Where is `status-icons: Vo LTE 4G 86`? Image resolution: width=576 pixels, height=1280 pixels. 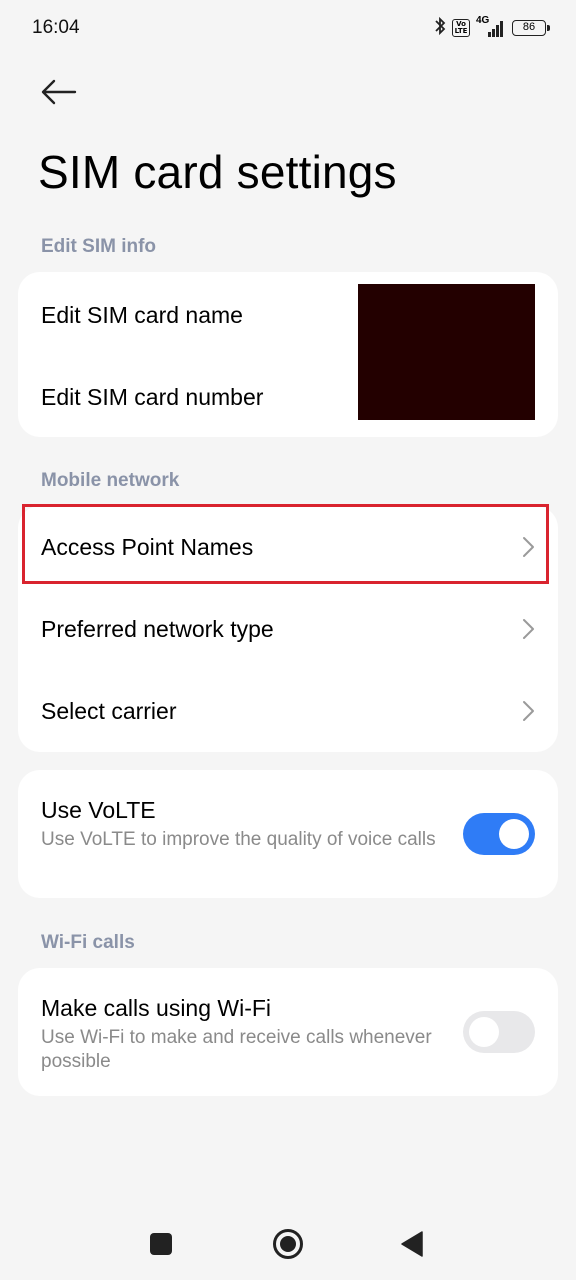
status-icons: Vo LTE 4G 86 is located at coordinates (492, 28).